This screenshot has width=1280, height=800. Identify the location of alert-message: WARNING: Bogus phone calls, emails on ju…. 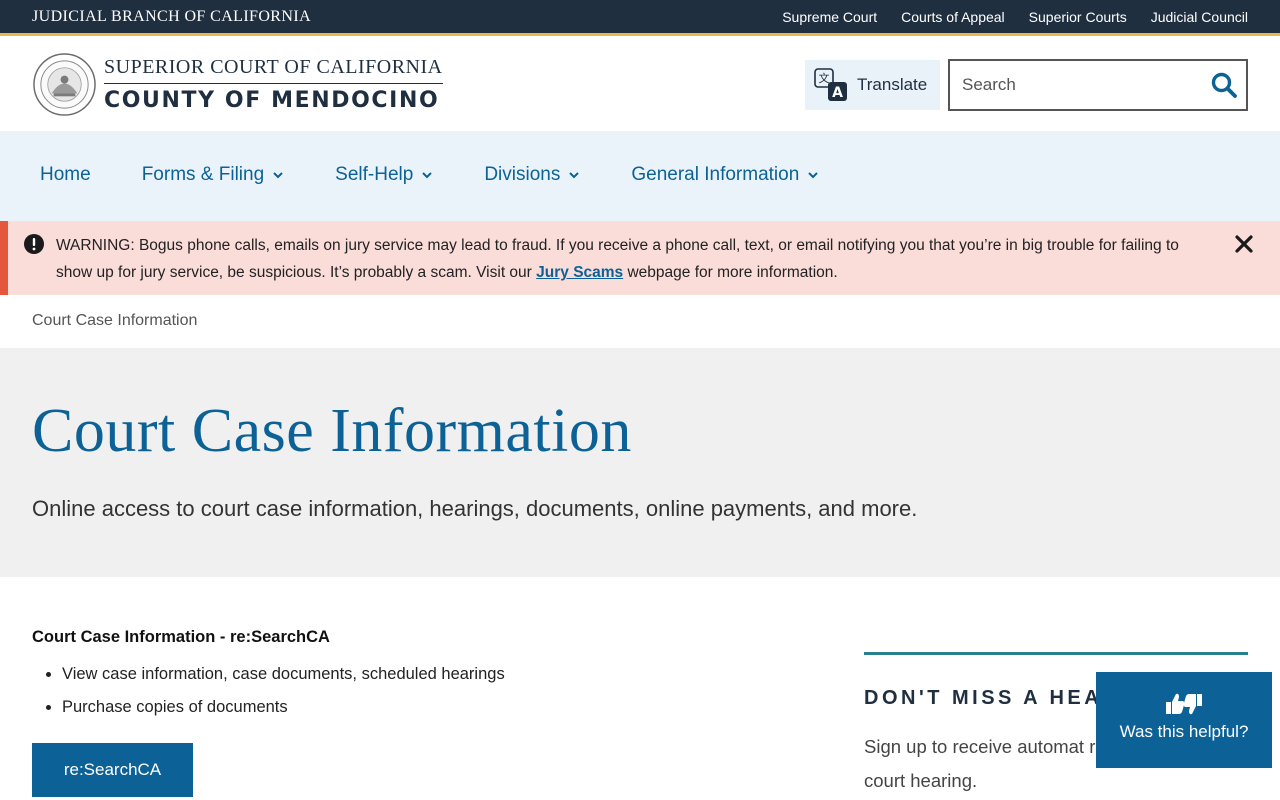
(631, 259).